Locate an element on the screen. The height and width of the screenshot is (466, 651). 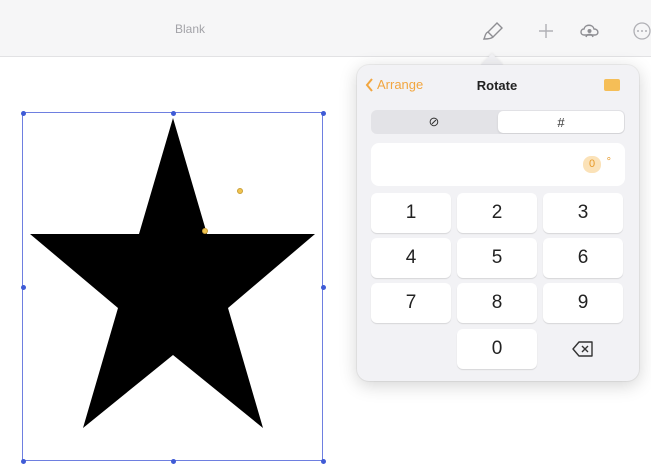
resize-handle-top-right is located at coordinates (323, 113).